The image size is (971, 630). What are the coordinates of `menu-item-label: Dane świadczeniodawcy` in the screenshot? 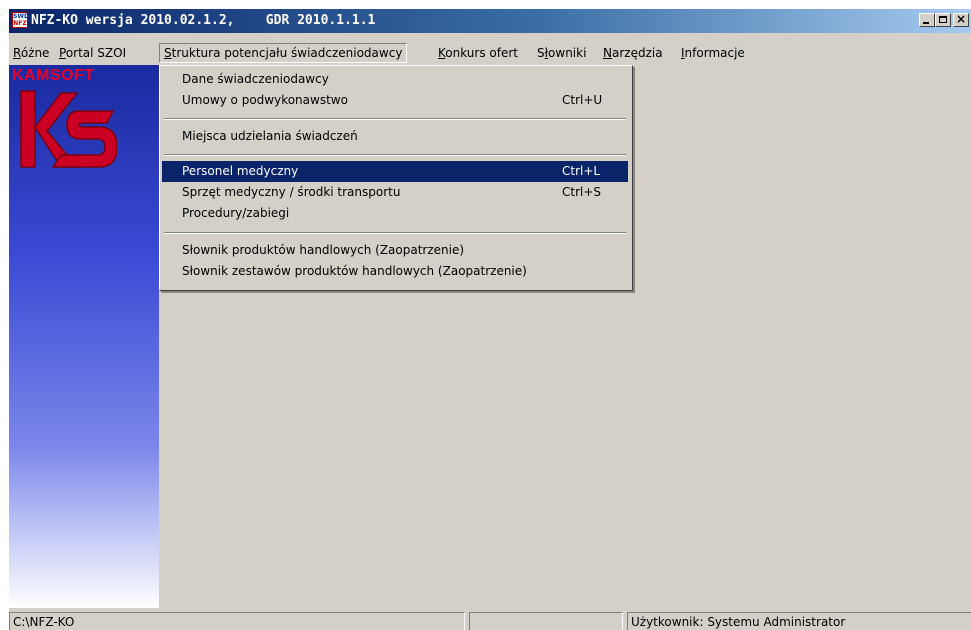 It's located at (255, 79).